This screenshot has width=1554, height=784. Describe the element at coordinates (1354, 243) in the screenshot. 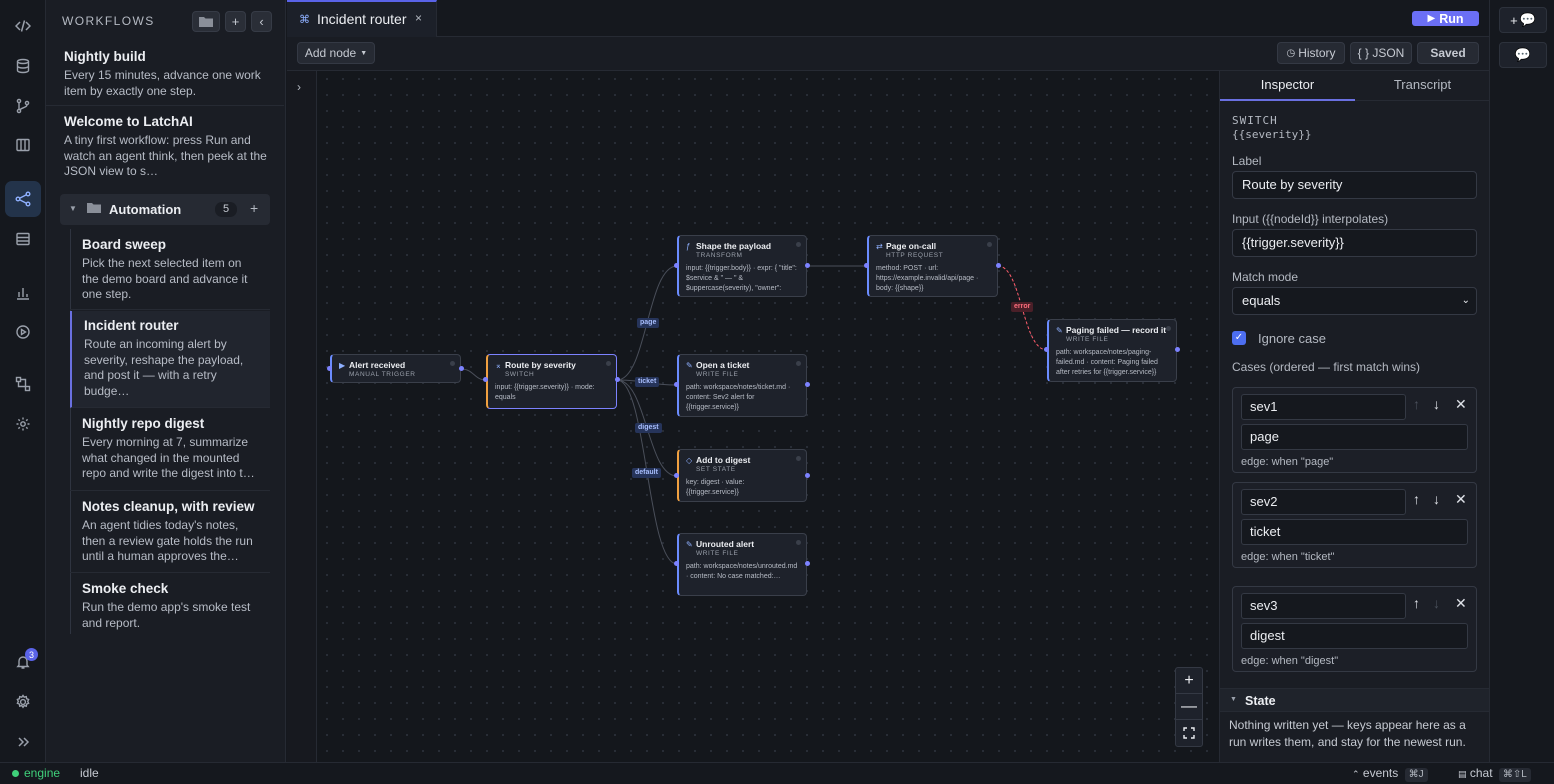

I see `input-expression-field: {{trigger.severity}}` at that location.